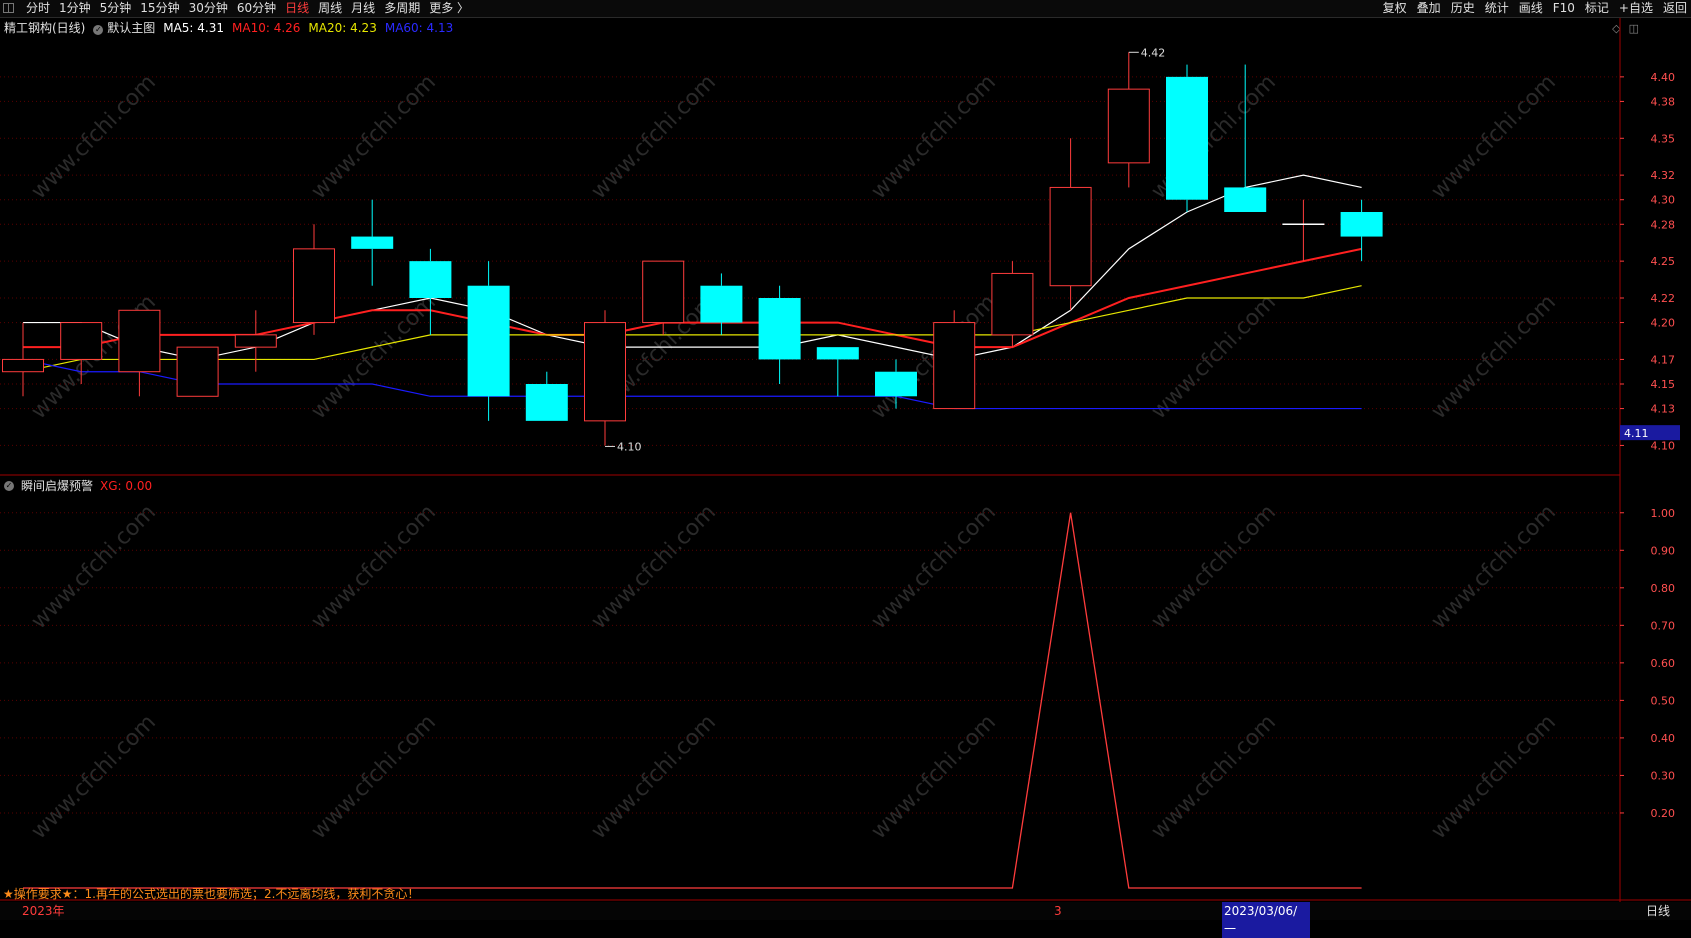 Image resolution: width=1691 pixels, height=938 pixels. What do you see at coordinates (1663, 813) in the screenshot?
I see `ind-tick-0: 0.20` at bounding box center [1663, 813].